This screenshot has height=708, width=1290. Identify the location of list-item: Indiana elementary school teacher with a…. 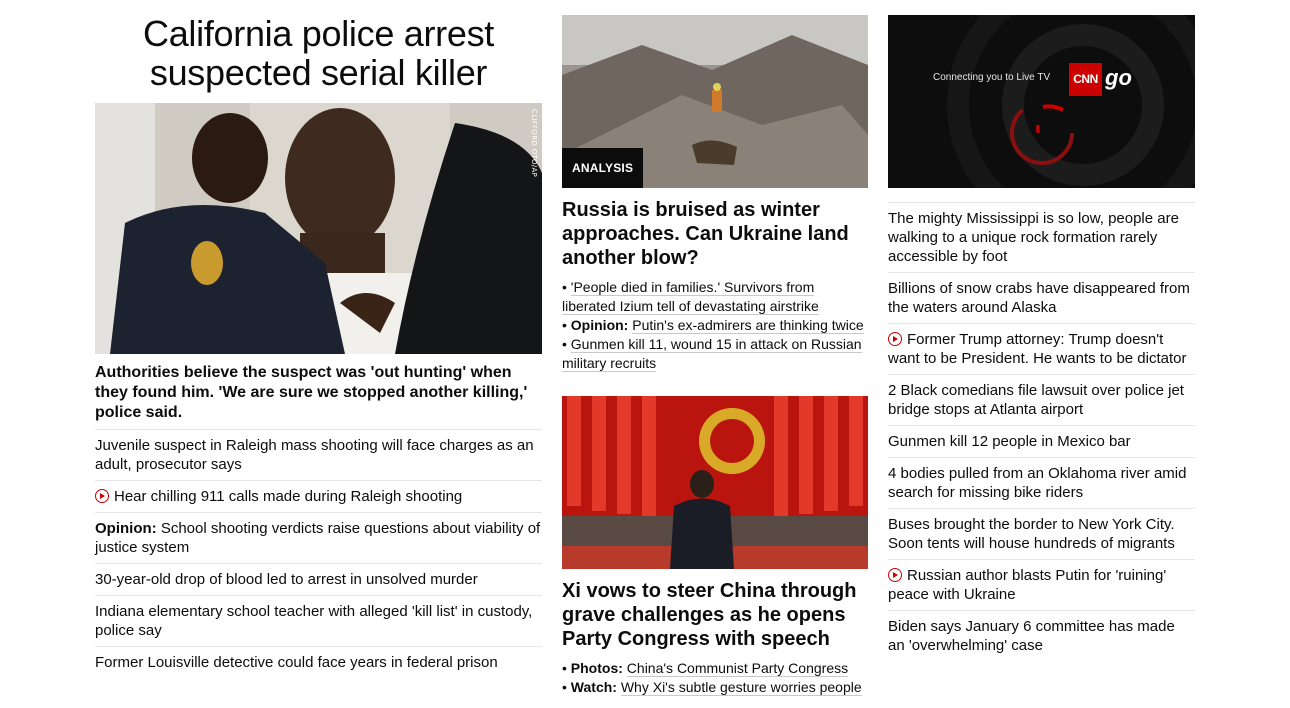
(318, 620).